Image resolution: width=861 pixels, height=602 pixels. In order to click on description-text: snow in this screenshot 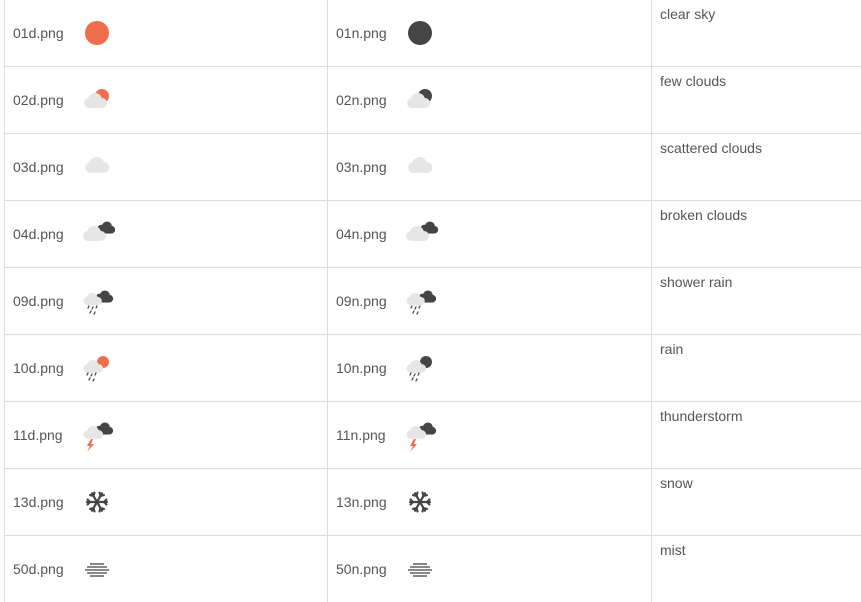, I will do `click(756, 480)`.